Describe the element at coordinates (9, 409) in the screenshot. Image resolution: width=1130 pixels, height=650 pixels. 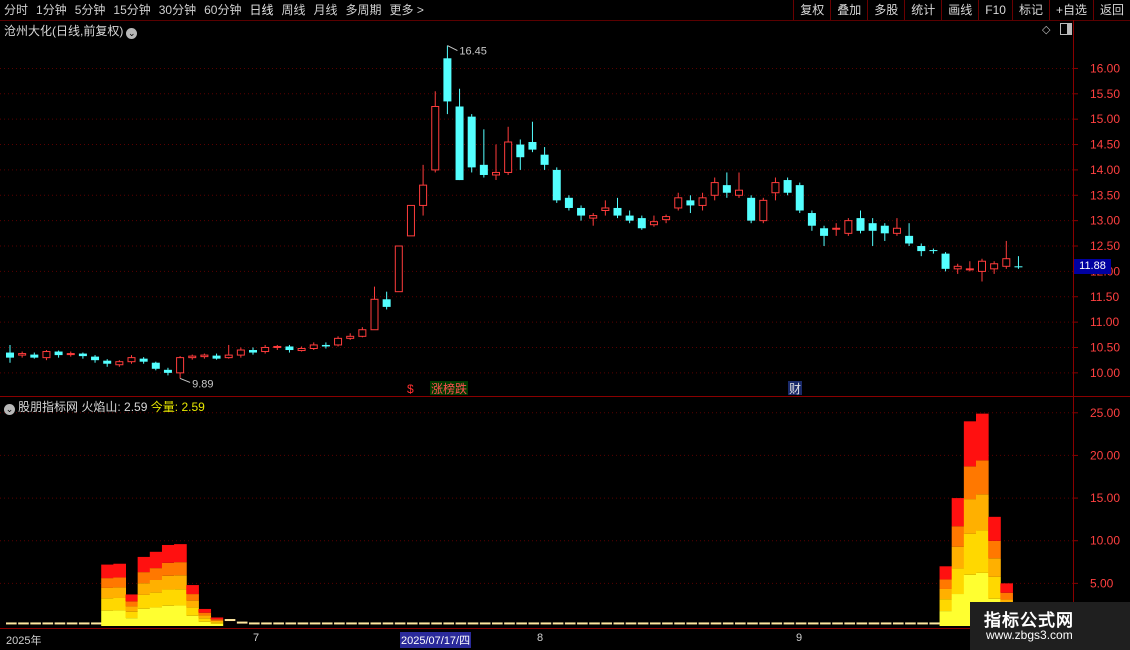
I see `chevron-down-icon: ⌄` at that location.